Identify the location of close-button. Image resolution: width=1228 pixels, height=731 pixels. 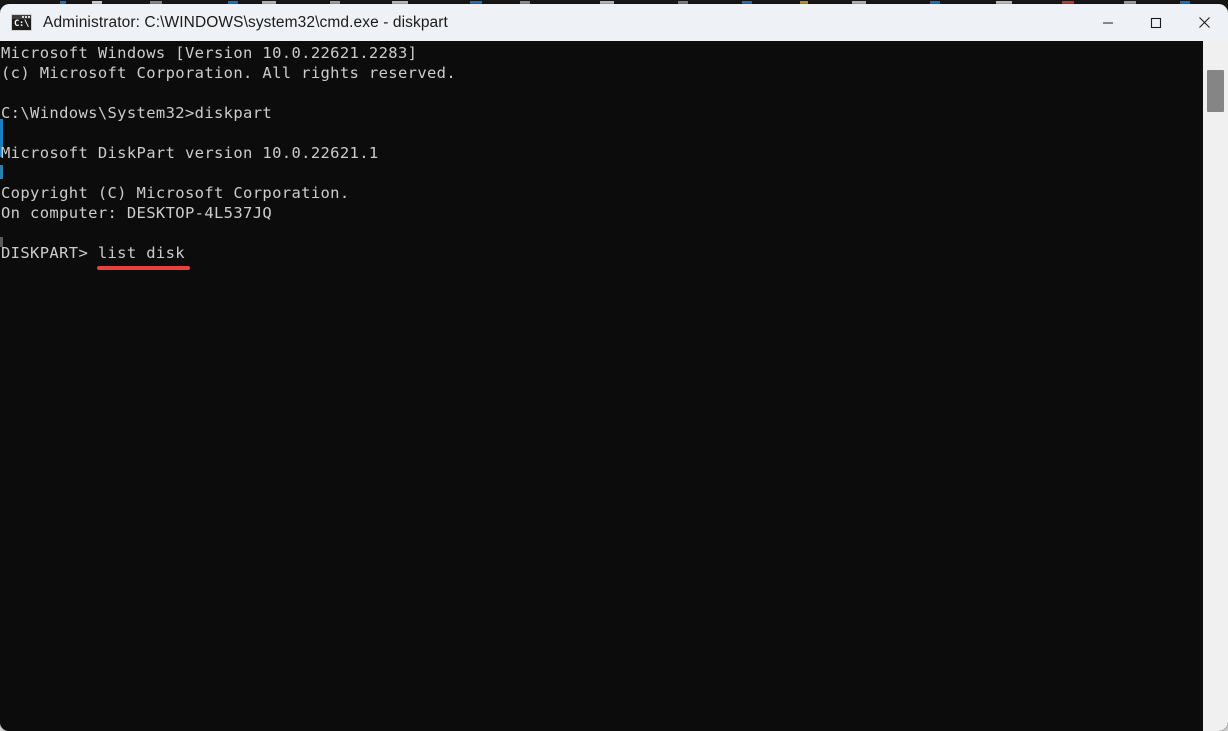
(1204, 22).